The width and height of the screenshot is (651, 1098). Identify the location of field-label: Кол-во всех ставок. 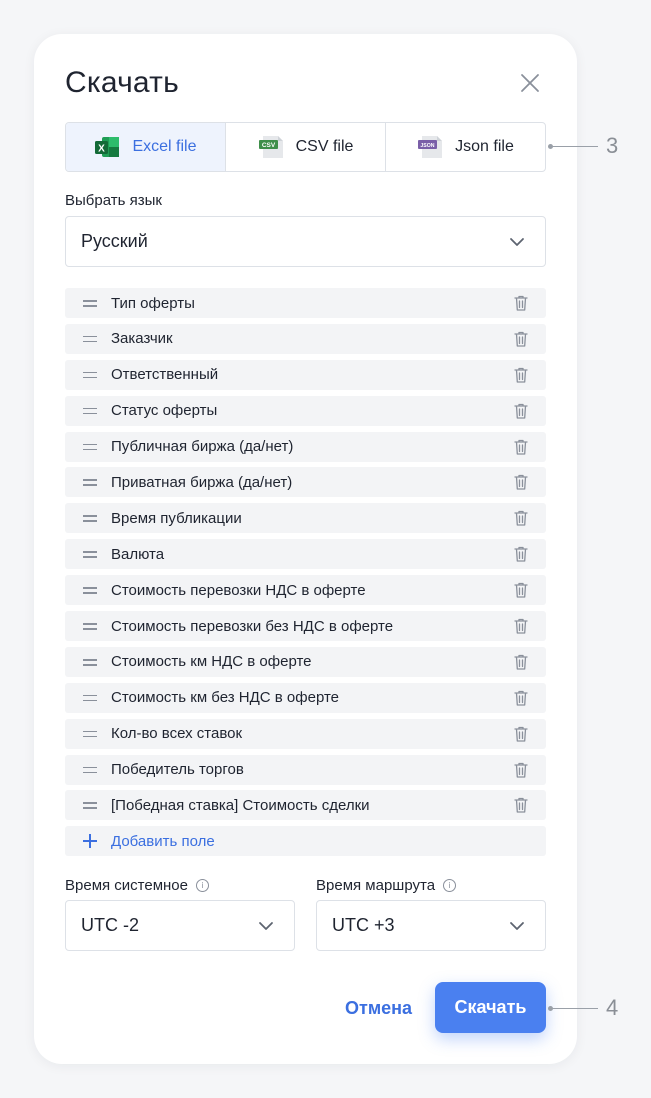
(177, 734).